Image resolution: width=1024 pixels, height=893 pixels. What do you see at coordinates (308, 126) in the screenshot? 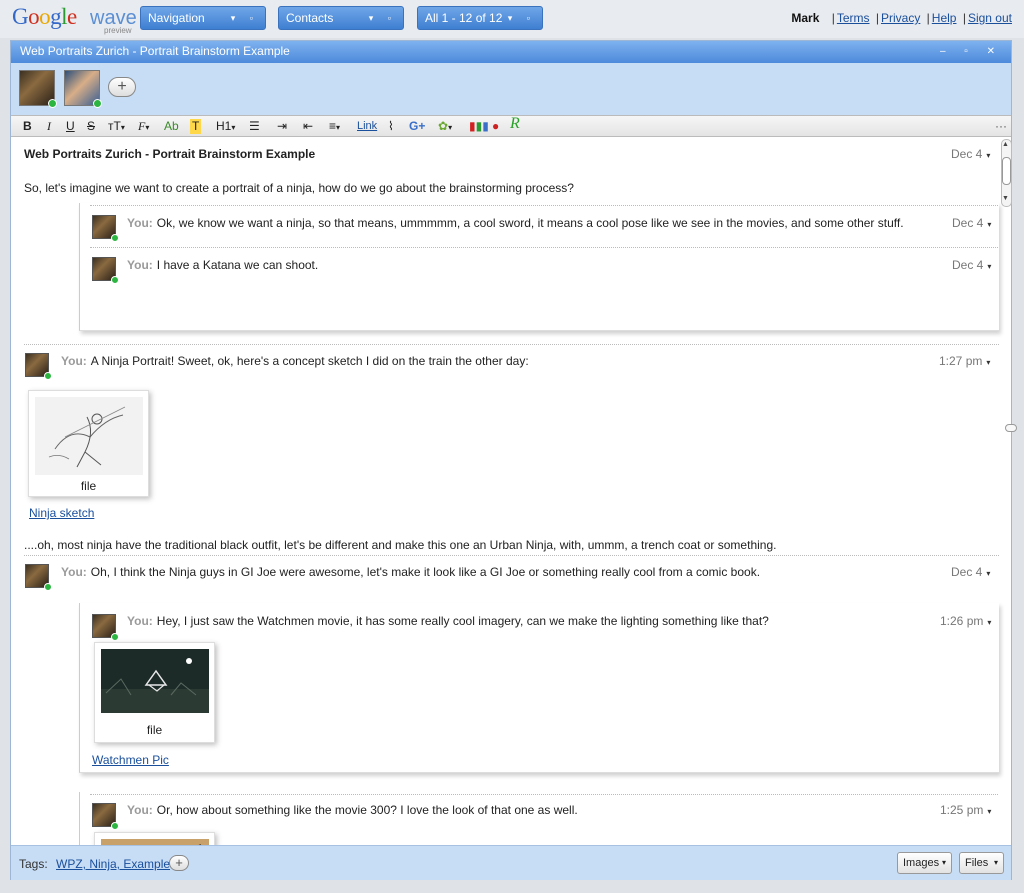
I see `outdent-icon: ⇤` at bounding box center [308, 126].